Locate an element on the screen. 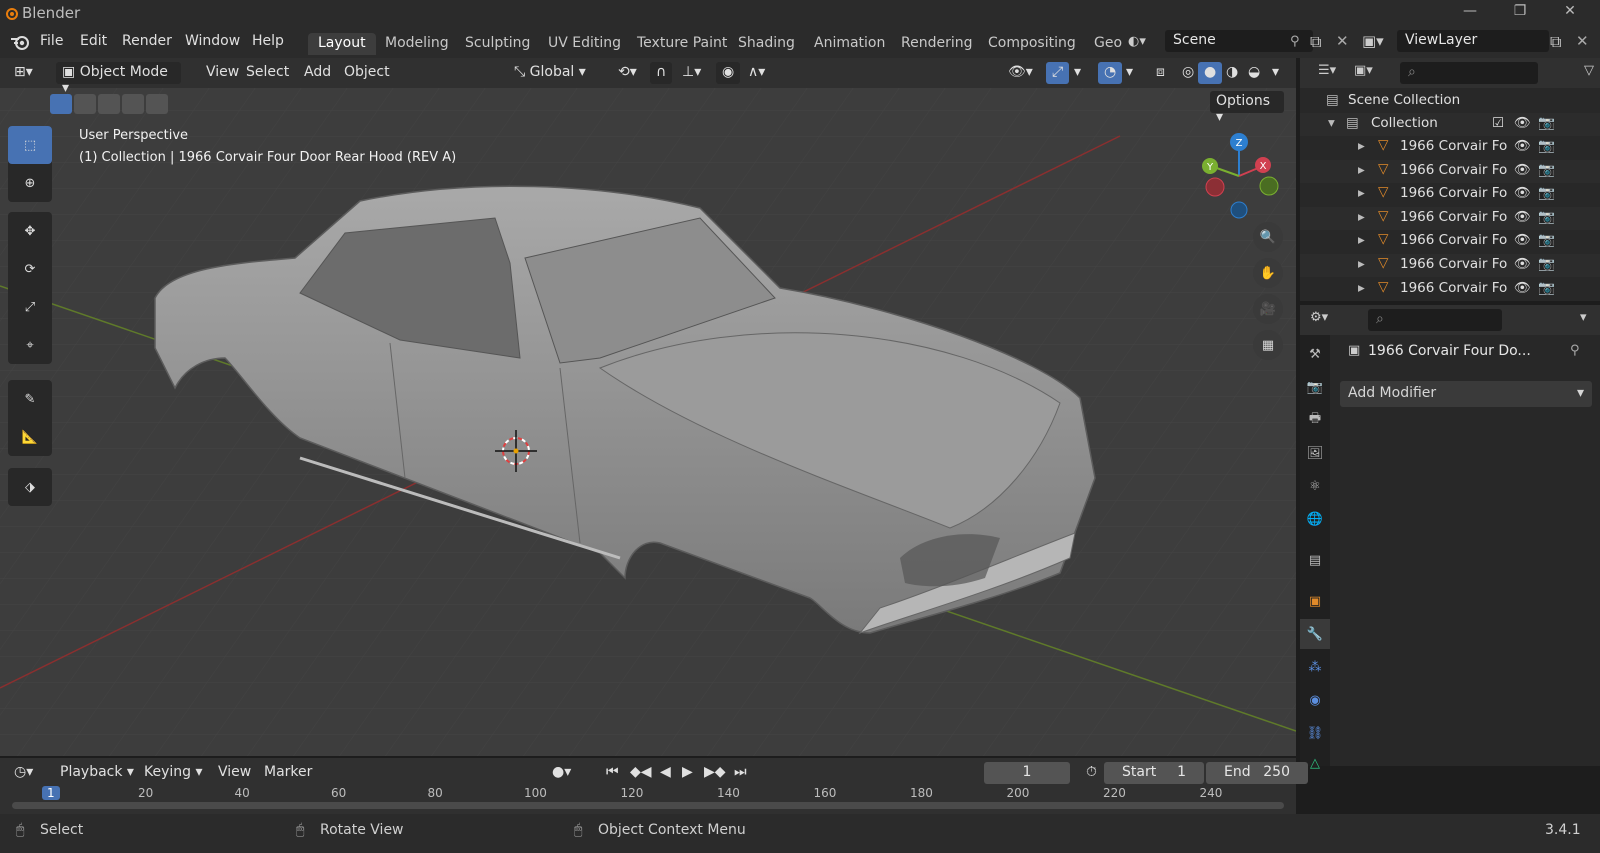 This screenshot has height=853, width=1600. filter-icon: ▽ is located at coordinates (1589, 70).